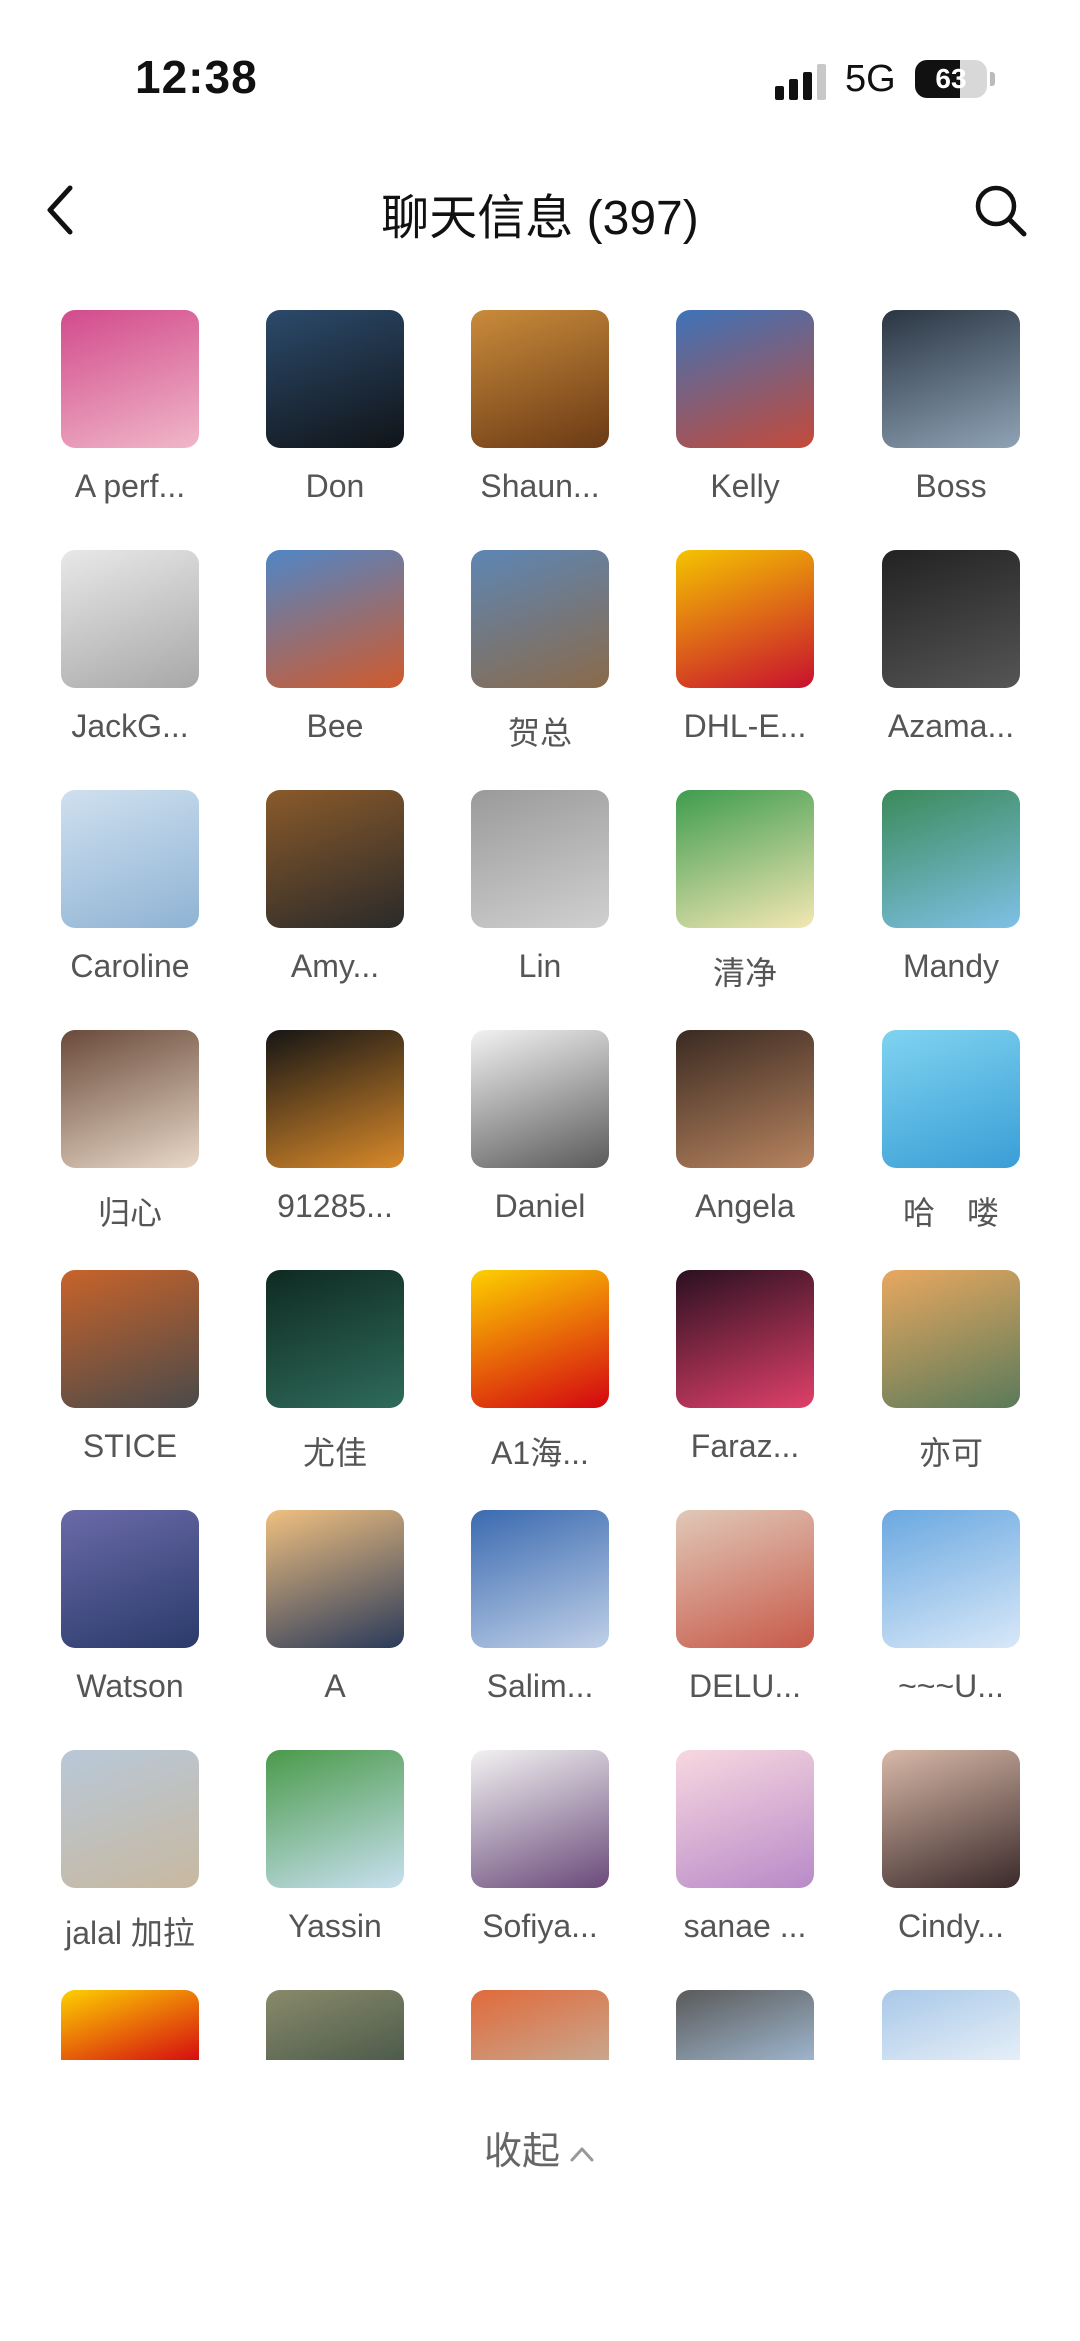 This screenshot has height=2341, width=1080. I want to click on member-name: Boss, so click(951, 486).